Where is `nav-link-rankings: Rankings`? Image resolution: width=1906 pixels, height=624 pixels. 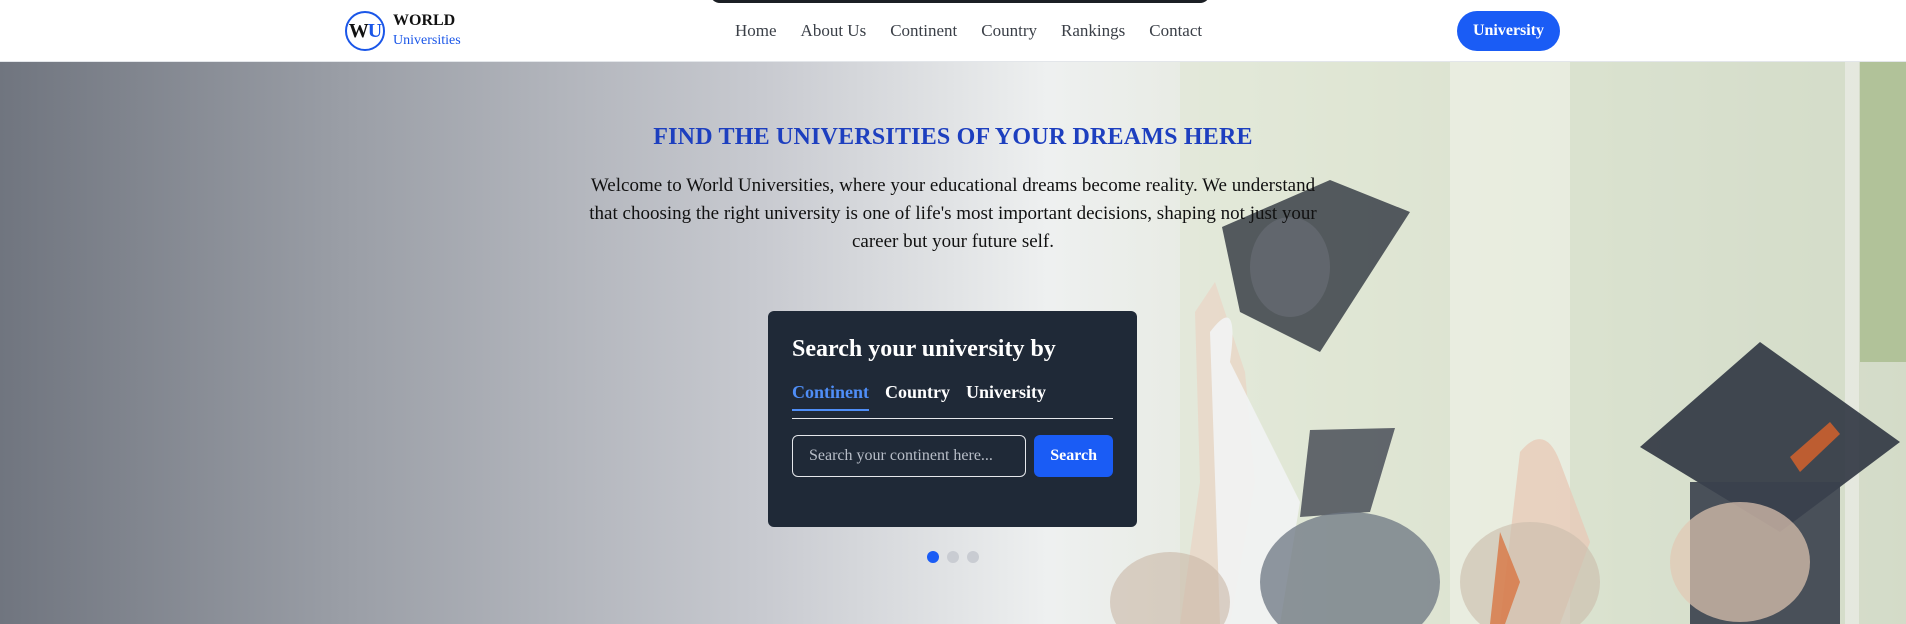
nav-link-rankings: Rankings is located at coordinates (1093, 31).